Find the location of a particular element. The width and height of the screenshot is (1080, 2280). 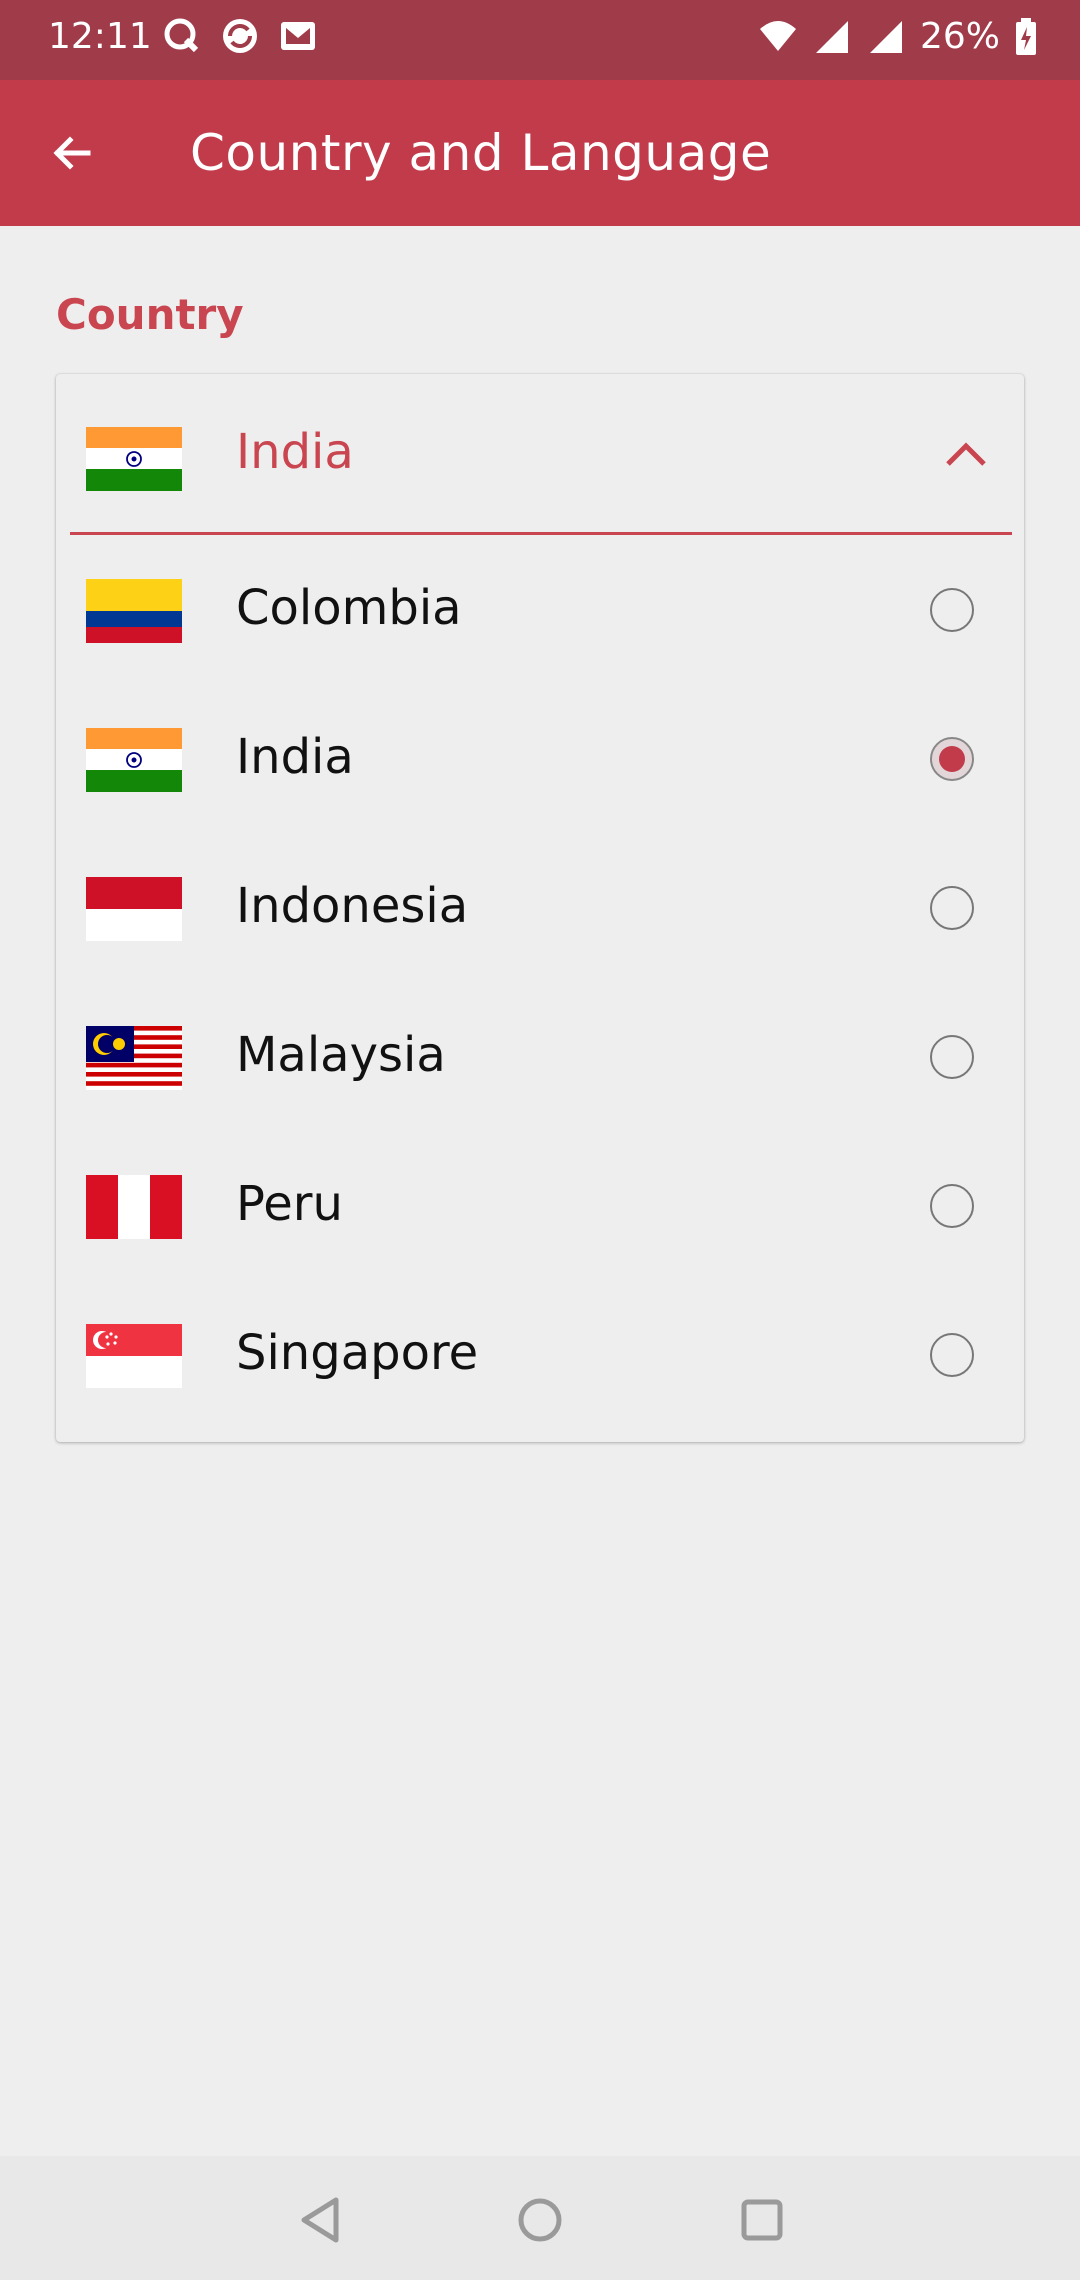

country-name: Malaysia is located at coordinates (341, 1055).